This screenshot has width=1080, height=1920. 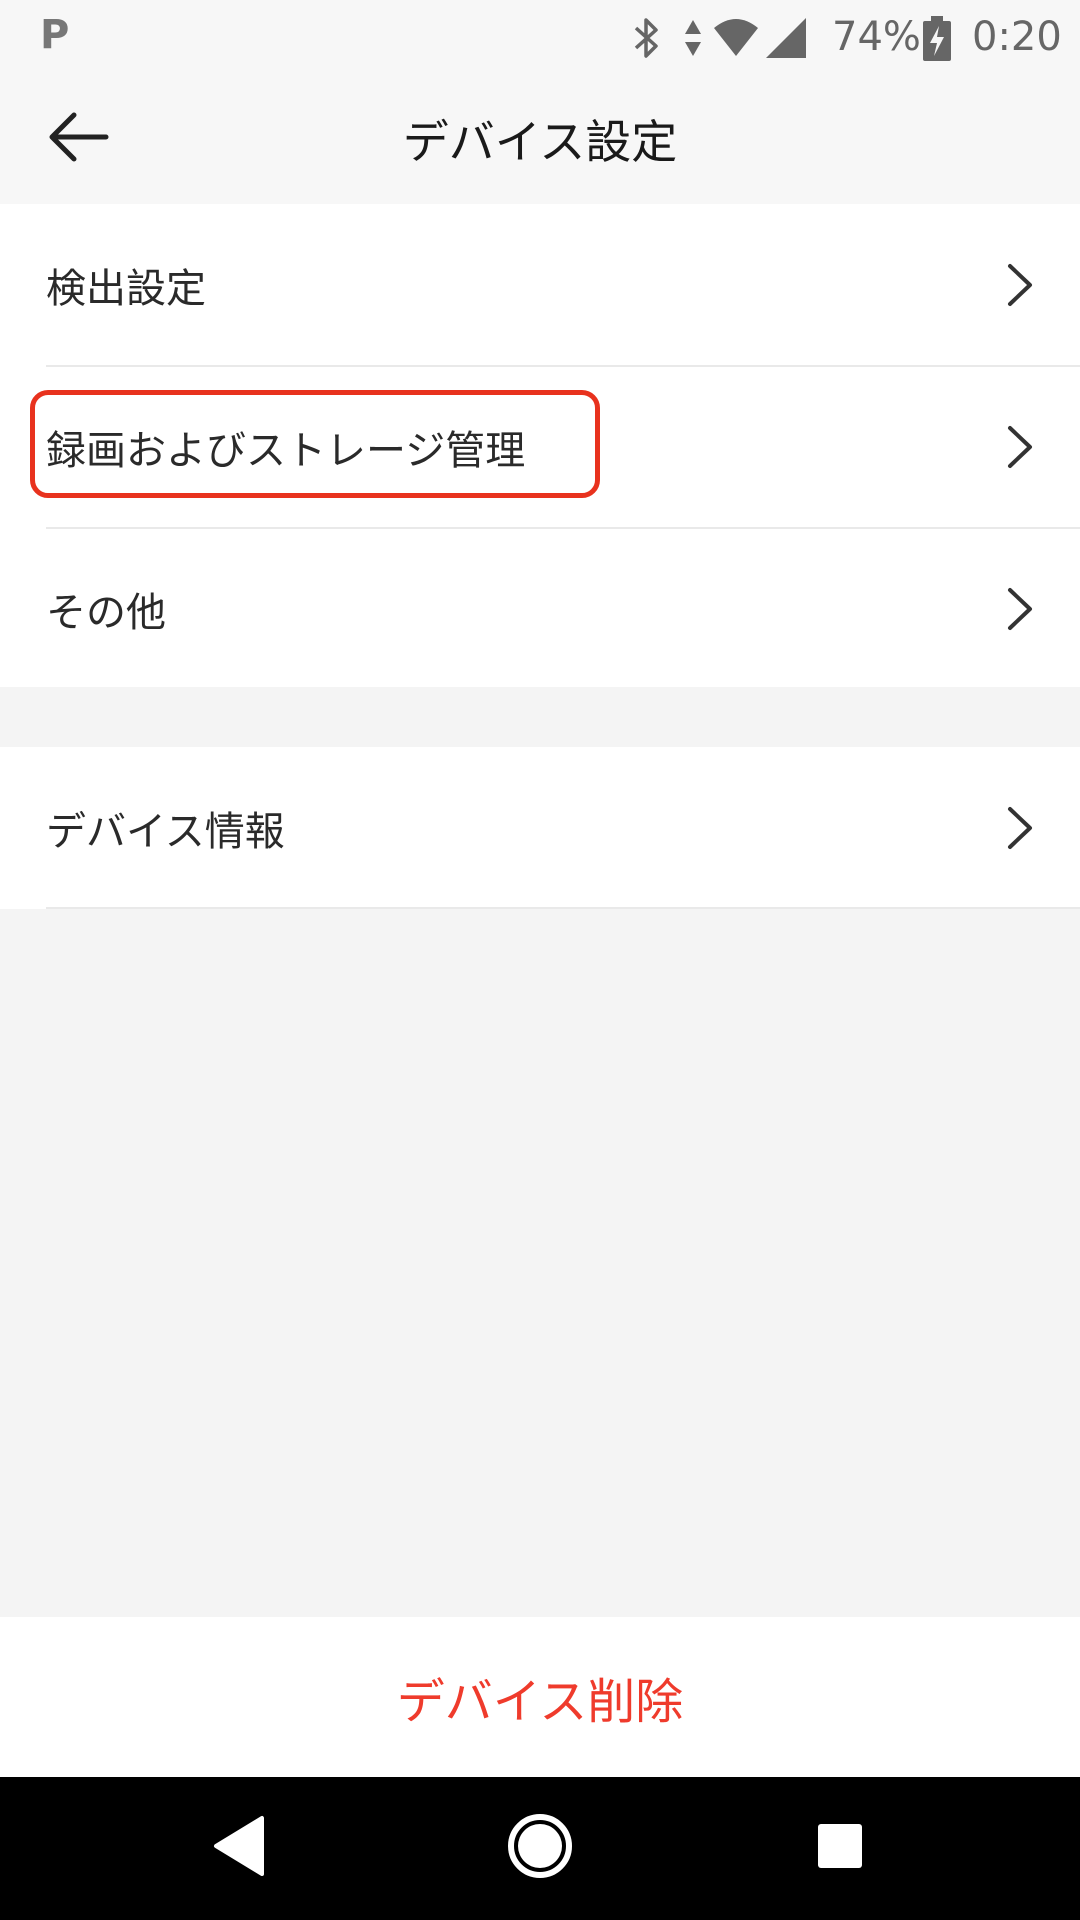 I want to click on delete-device-label: デバイス削除, so click(x=540, y=1702).